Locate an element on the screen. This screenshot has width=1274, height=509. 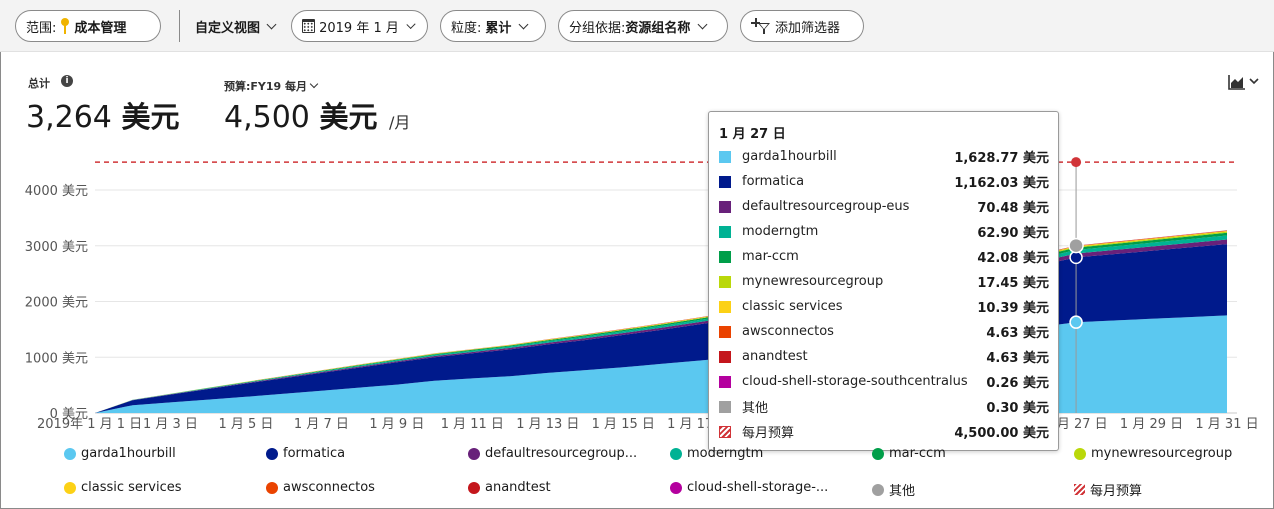
tooltip-series-name: mar-ccm is located at coordinates (770, 256).